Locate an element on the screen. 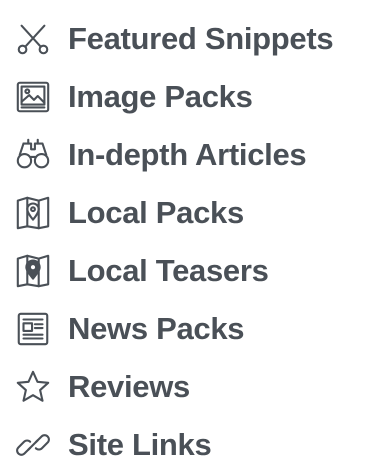 This screenshot has width=377, height=474. map-pin-icon is located at coordinates (33, 213).